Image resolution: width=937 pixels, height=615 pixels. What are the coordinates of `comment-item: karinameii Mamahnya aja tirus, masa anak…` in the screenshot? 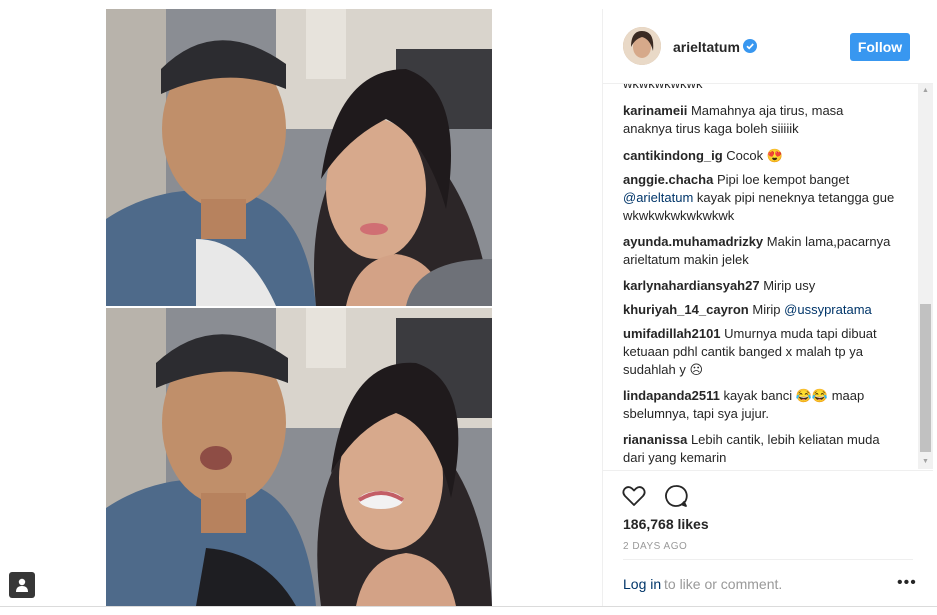 It's located at (759, 120).